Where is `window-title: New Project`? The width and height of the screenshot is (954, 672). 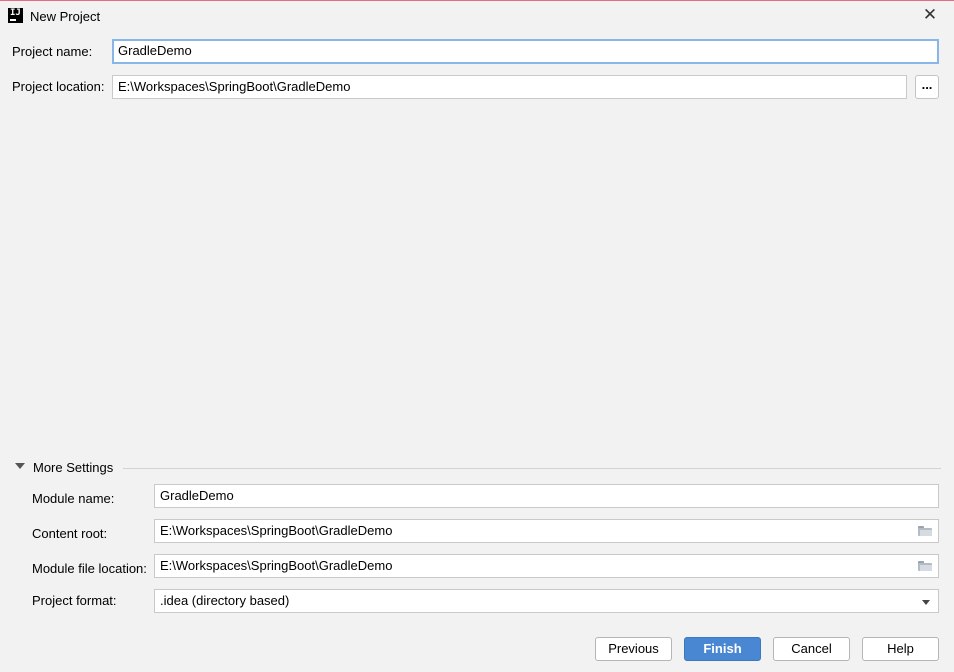
window-title: New Project is located at coordinates (65, 16).